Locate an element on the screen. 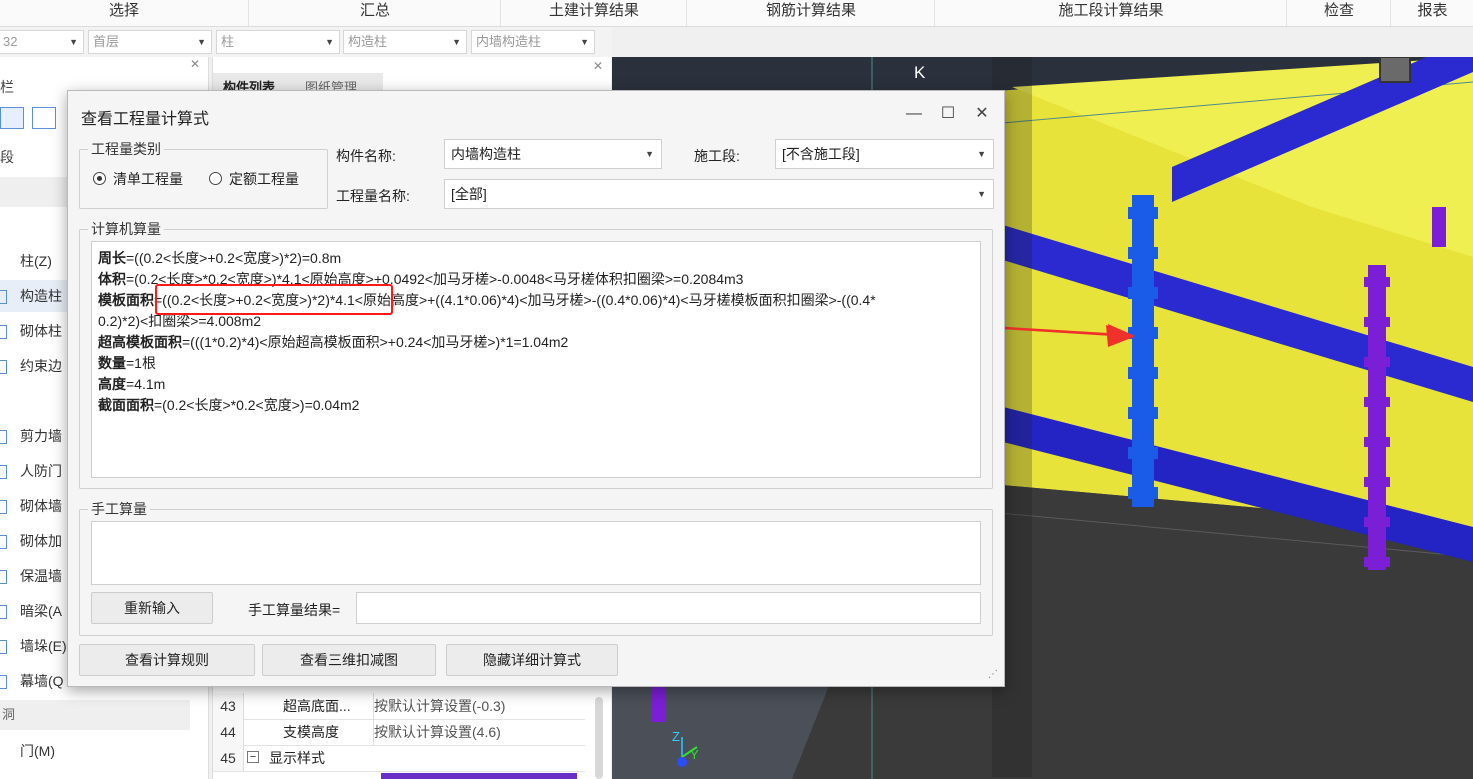  group-label: 显示样式 is located at coordinates (297, 758).